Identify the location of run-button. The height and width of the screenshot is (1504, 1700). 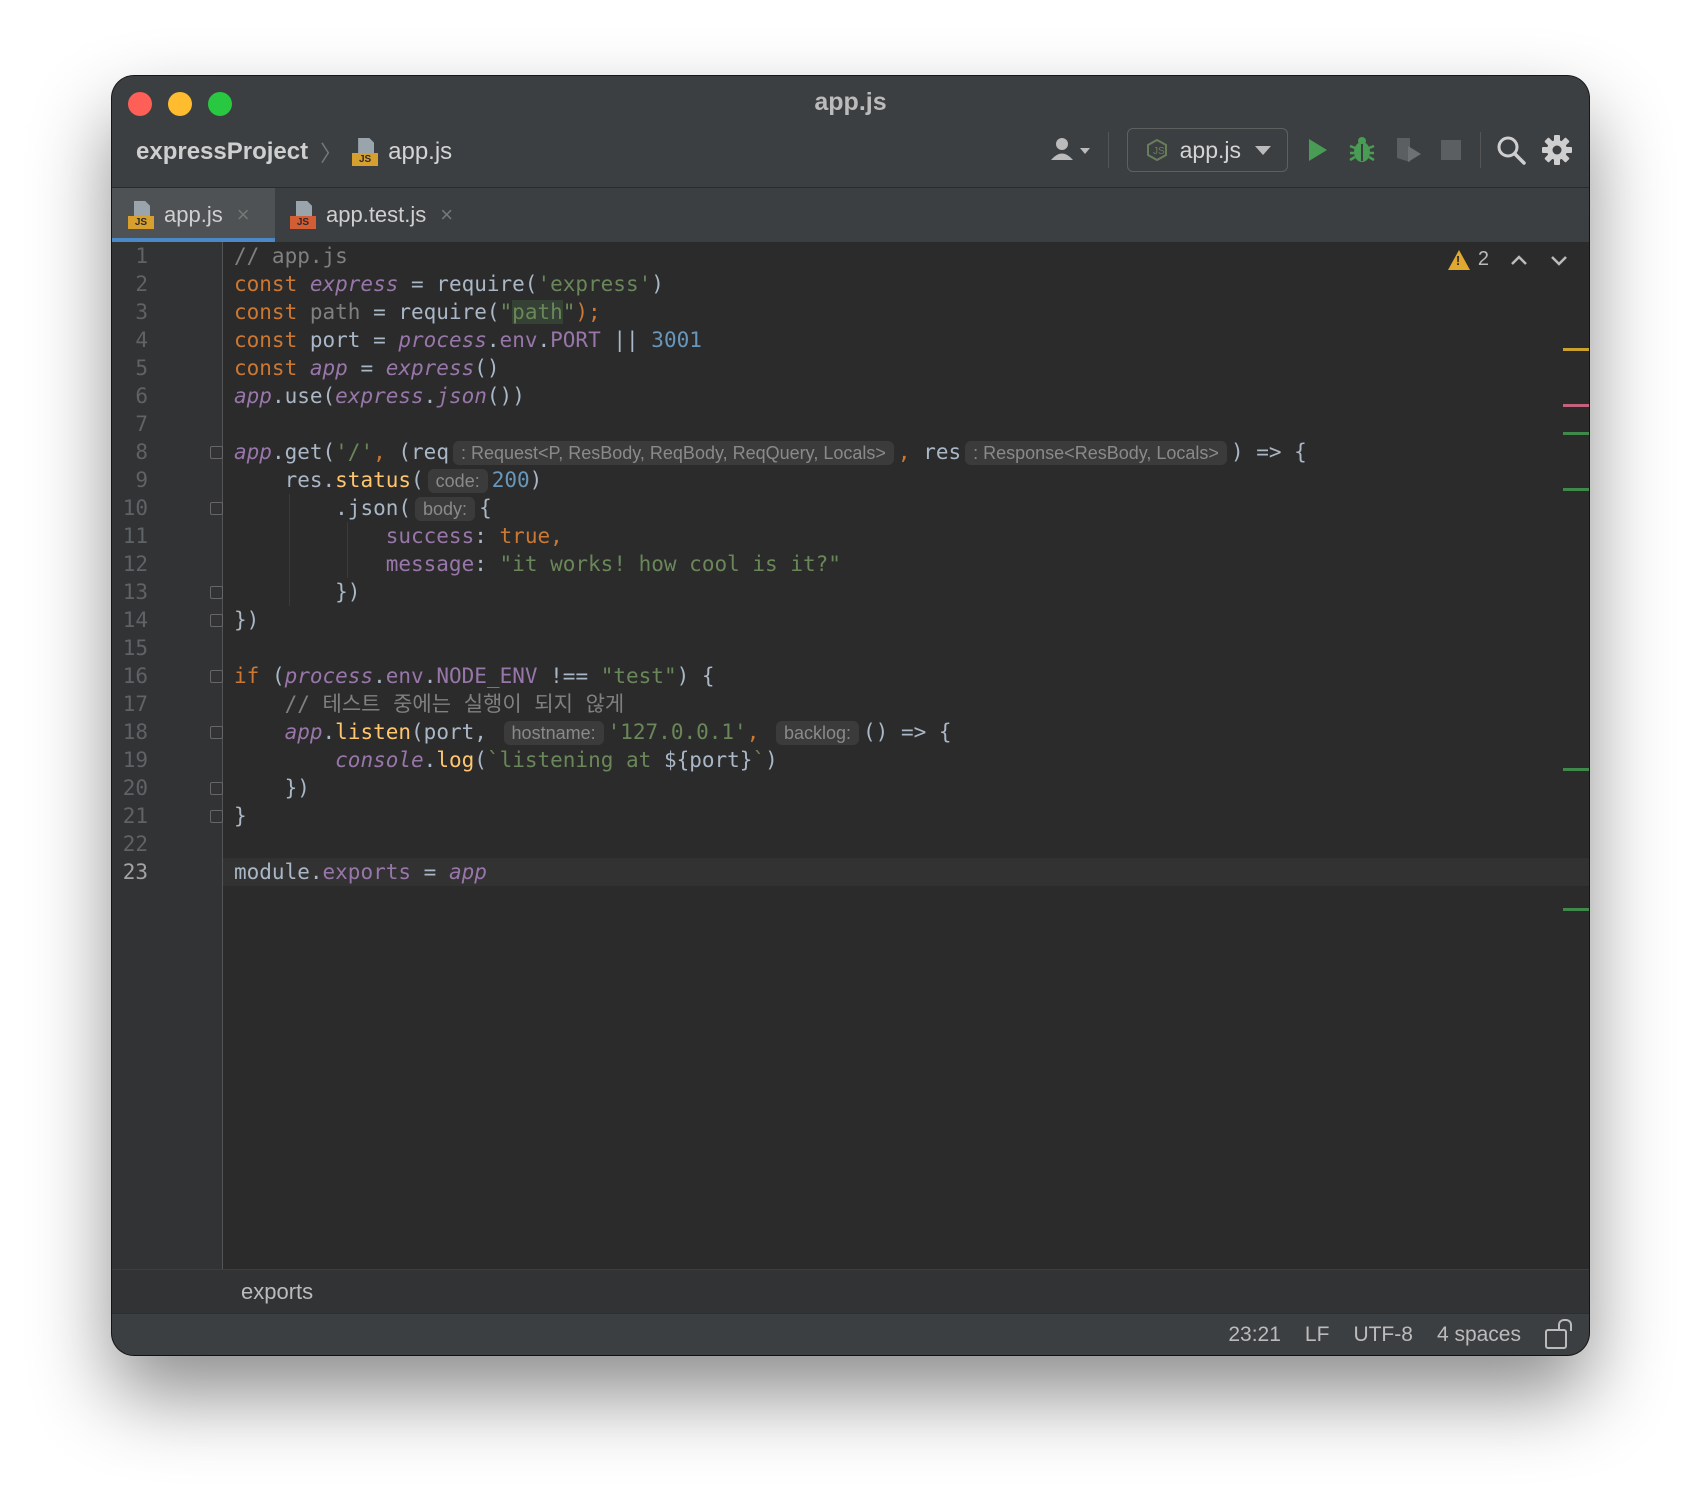
(1317, 150).